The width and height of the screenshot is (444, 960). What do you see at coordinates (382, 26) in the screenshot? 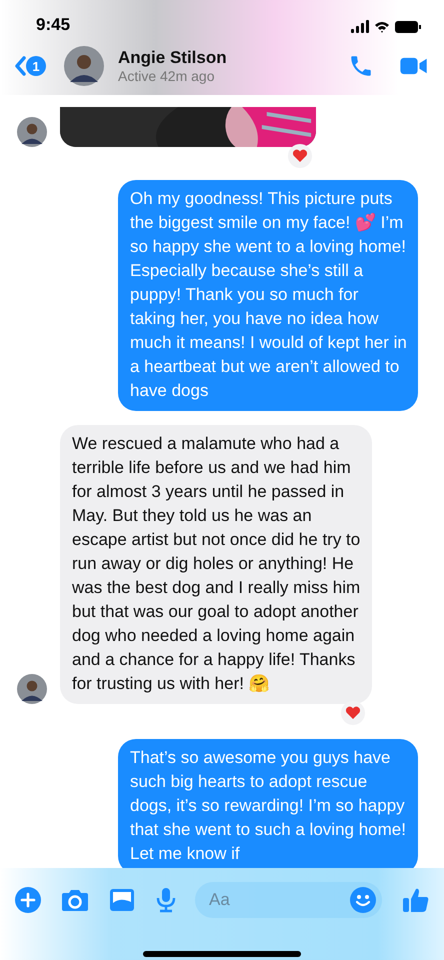
I see `wifi-icon` at bounding box center [382, 26].